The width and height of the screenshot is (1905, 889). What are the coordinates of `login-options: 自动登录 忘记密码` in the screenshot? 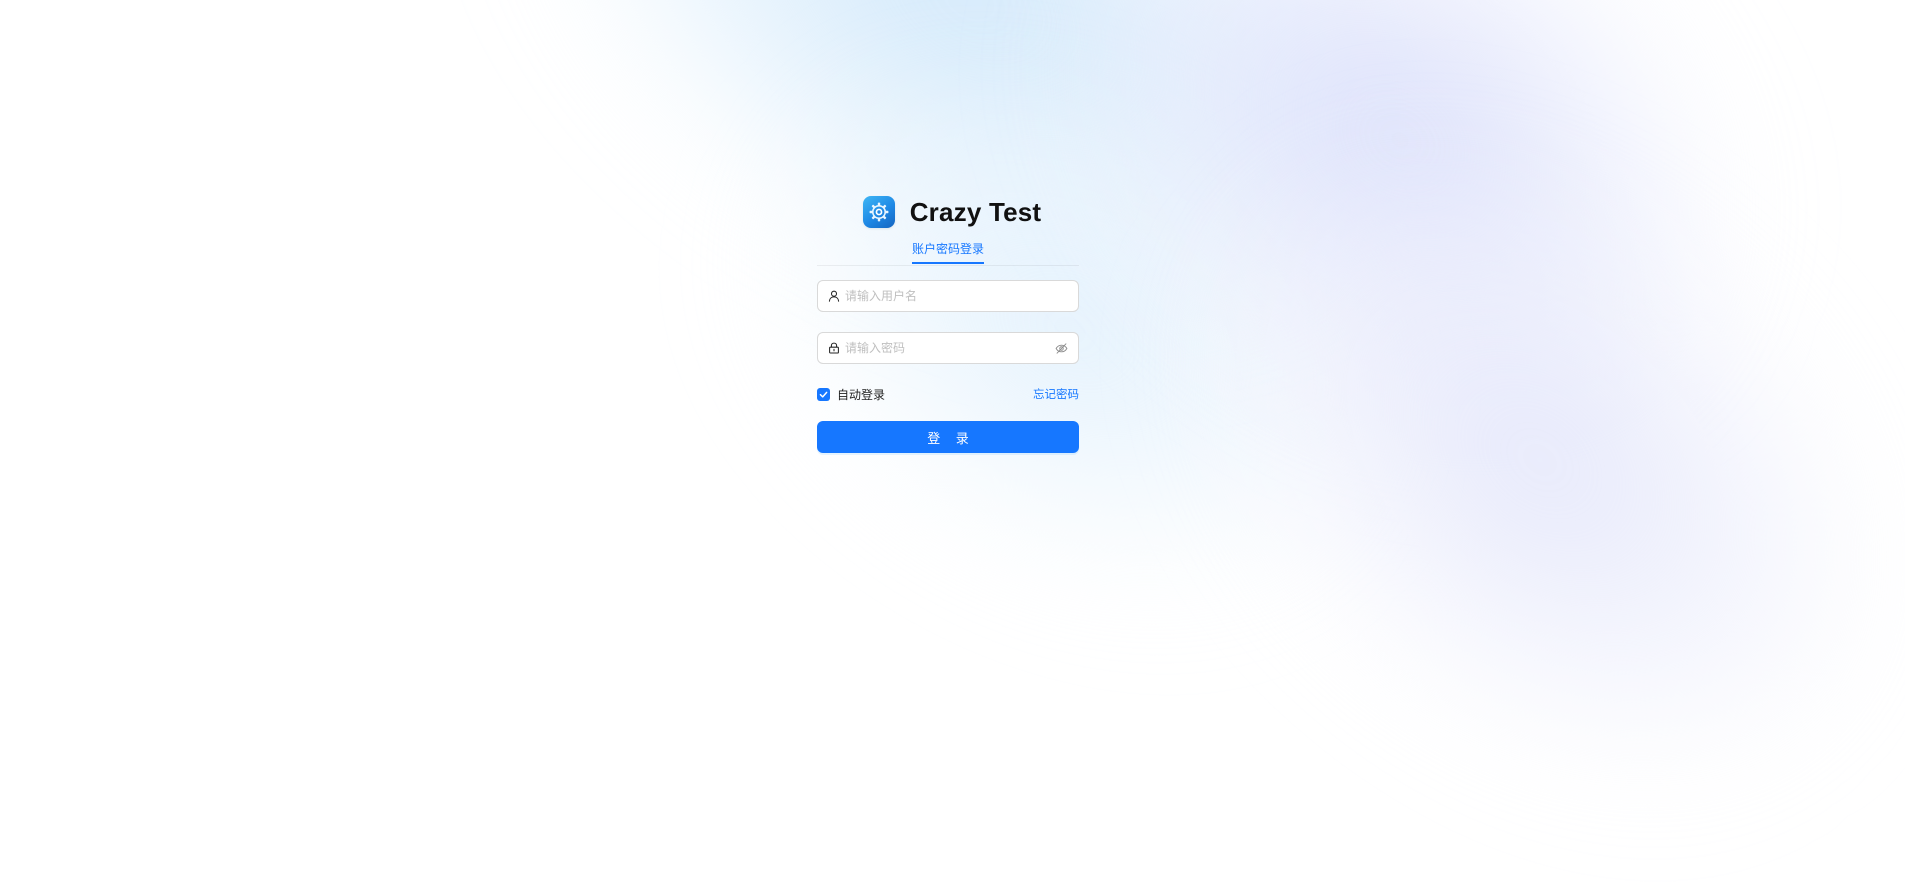 It's located at (948, 394).